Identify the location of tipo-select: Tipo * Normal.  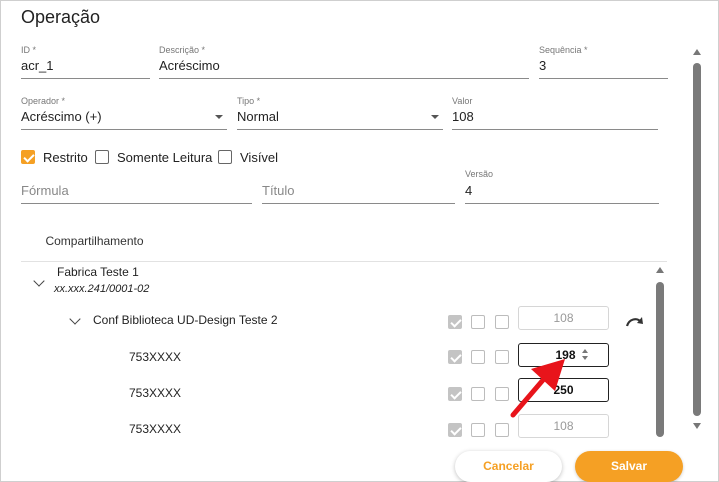
(340, 113).